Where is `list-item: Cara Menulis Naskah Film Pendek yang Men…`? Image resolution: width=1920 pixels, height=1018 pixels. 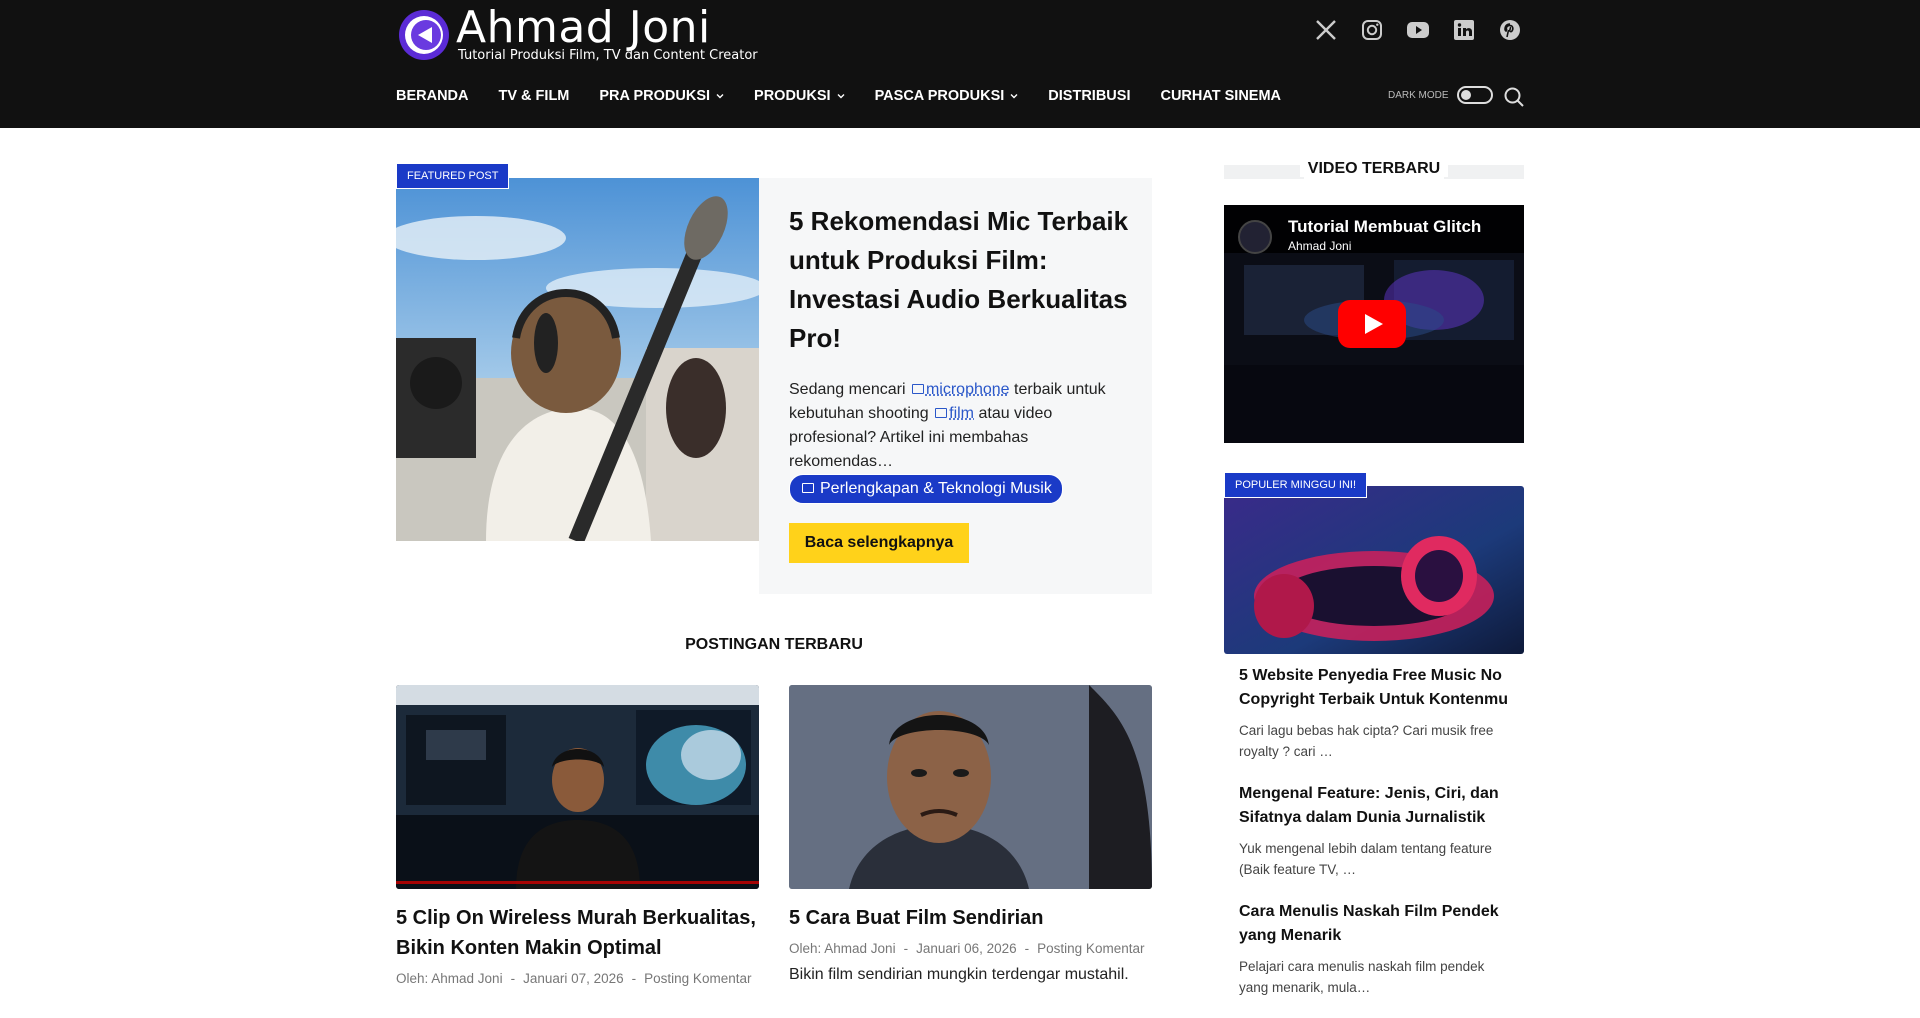 list-item: Cara Menulis Naskah Film Pendek yang Men… is located at coordinates (1375, 949).